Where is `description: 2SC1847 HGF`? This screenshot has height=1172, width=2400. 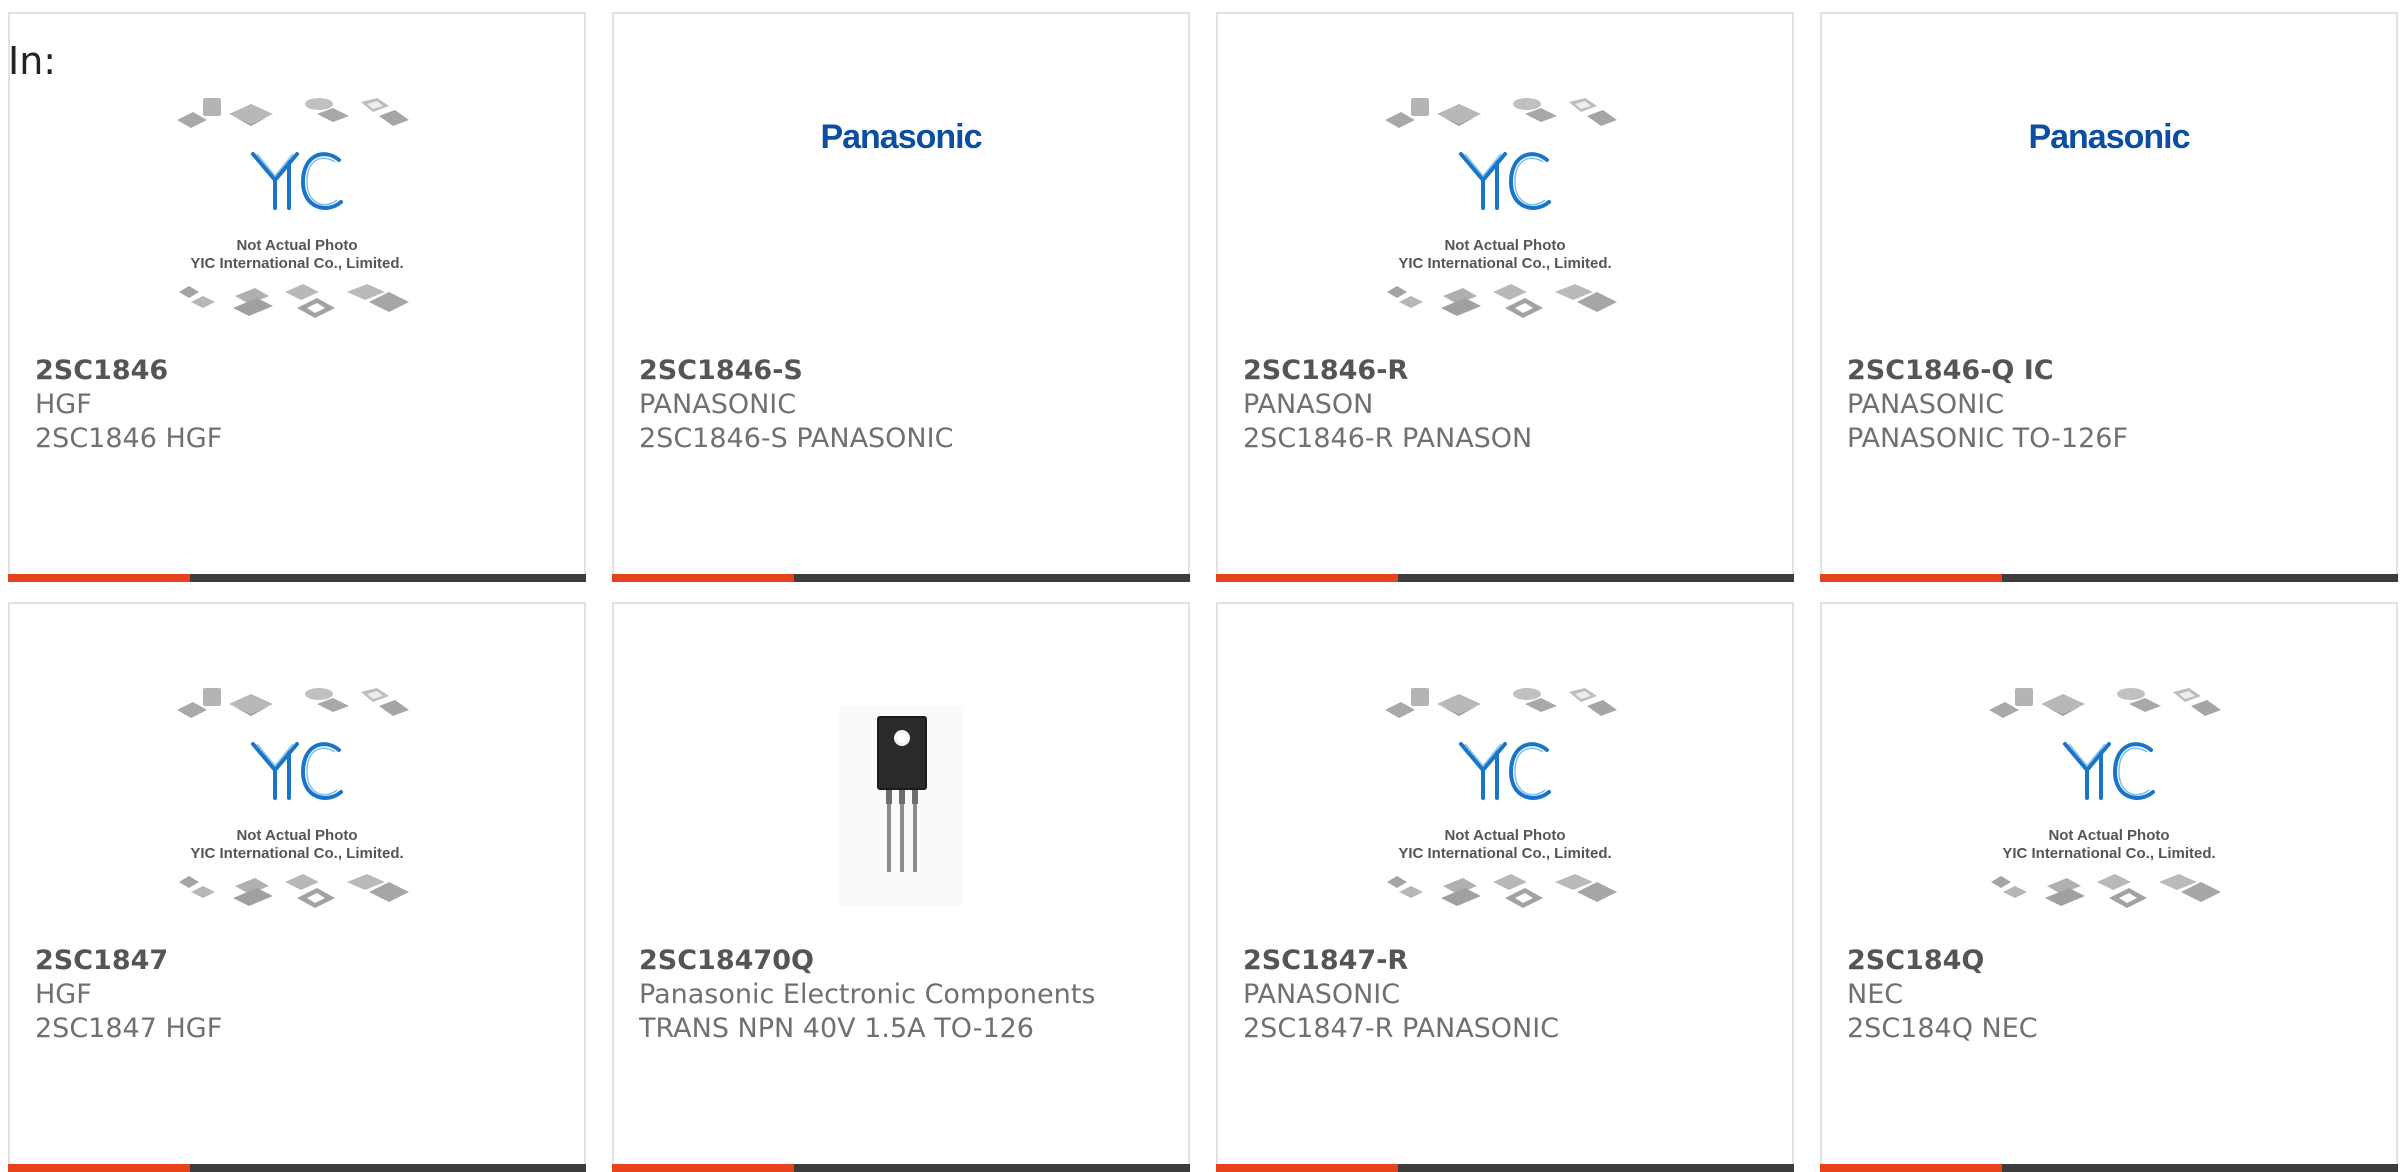
description: 2SC1847 HGF is located at coordinates (129, 1028).